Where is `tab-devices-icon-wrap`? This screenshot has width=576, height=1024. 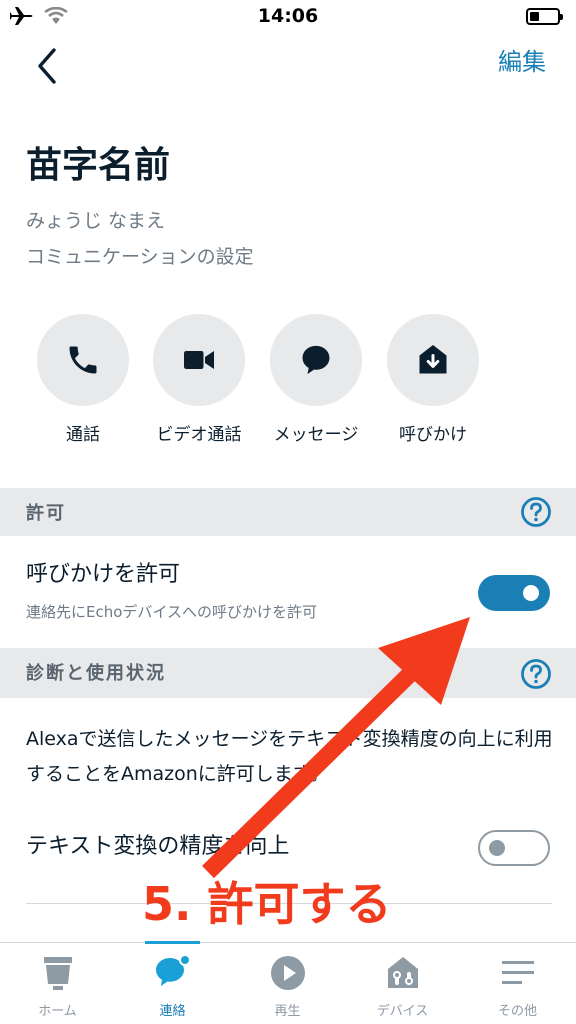
tab-devices-icon-wrap is located at coordinates (402, 973).